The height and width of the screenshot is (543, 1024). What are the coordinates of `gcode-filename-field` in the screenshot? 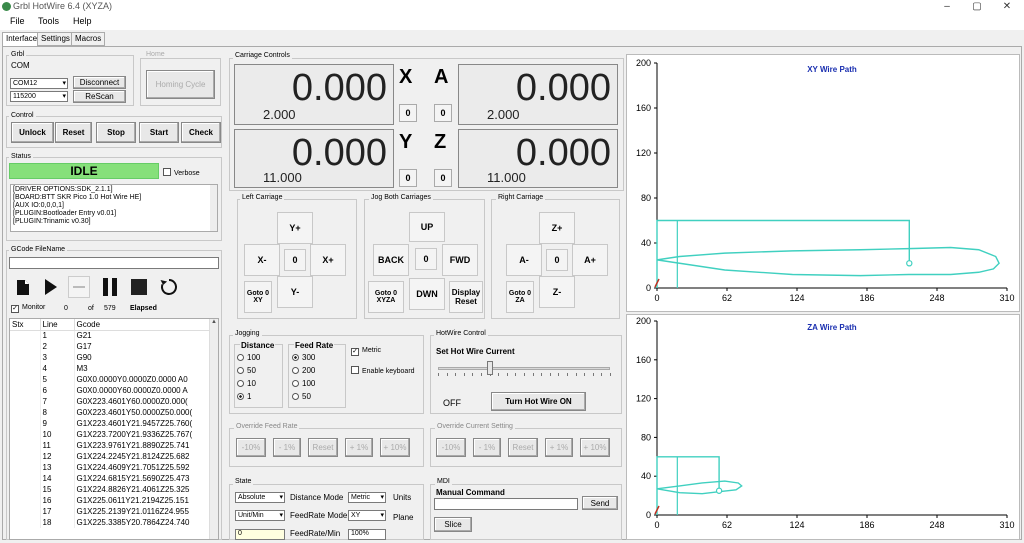 It's located at (114, 263).